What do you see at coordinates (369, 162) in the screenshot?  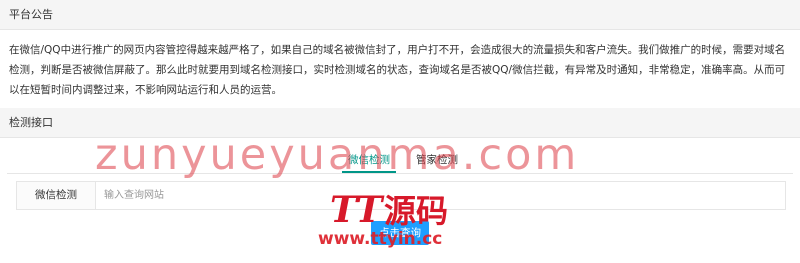 I see `tab-wechat-check: 微信检测` at bounding box center [369, 162].